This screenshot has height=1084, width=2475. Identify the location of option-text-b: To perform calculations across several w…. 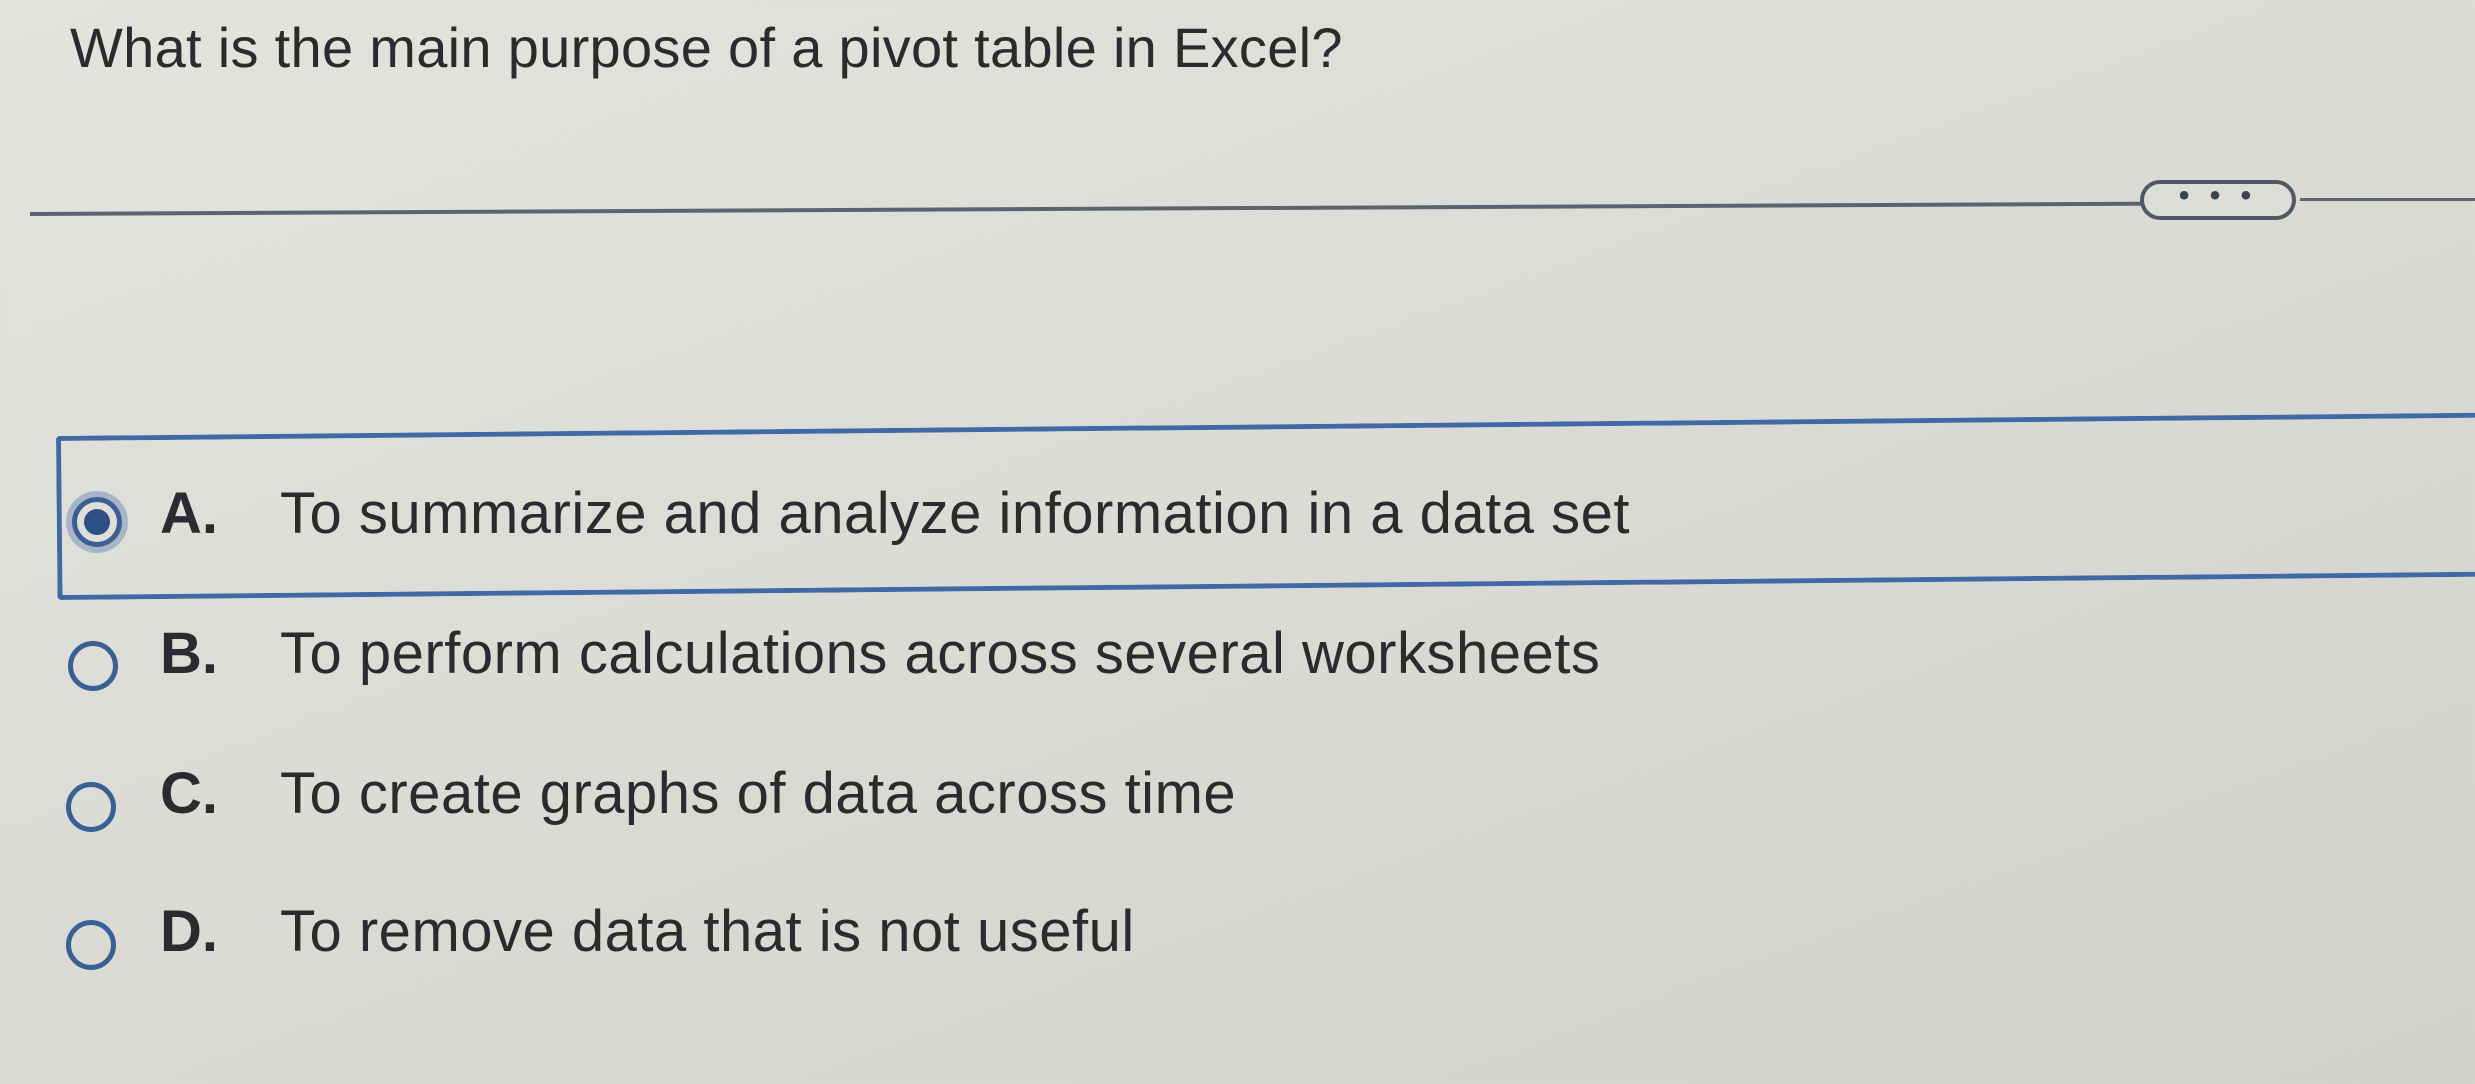
(940, 653).